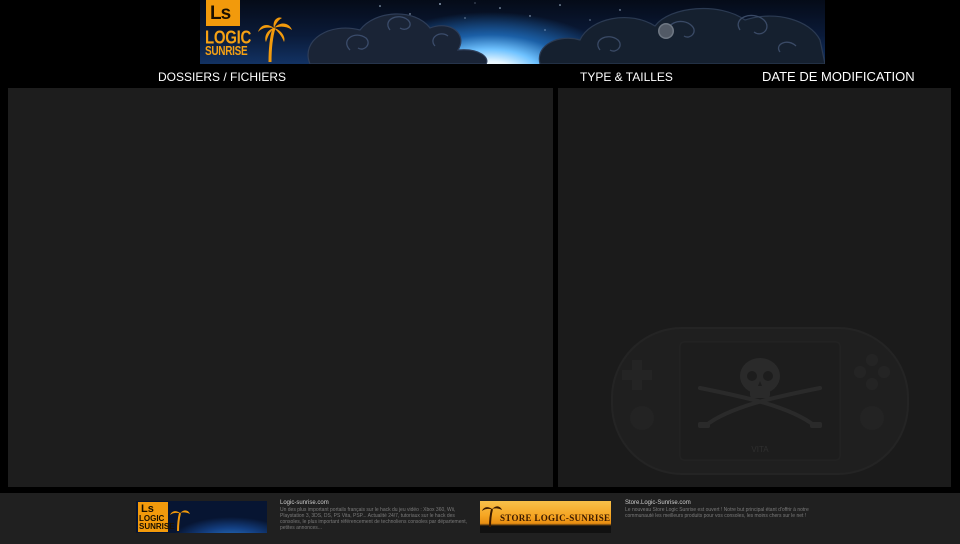 This screenshot has height=544, width=960. I want to click on banner, so click(512, 32).